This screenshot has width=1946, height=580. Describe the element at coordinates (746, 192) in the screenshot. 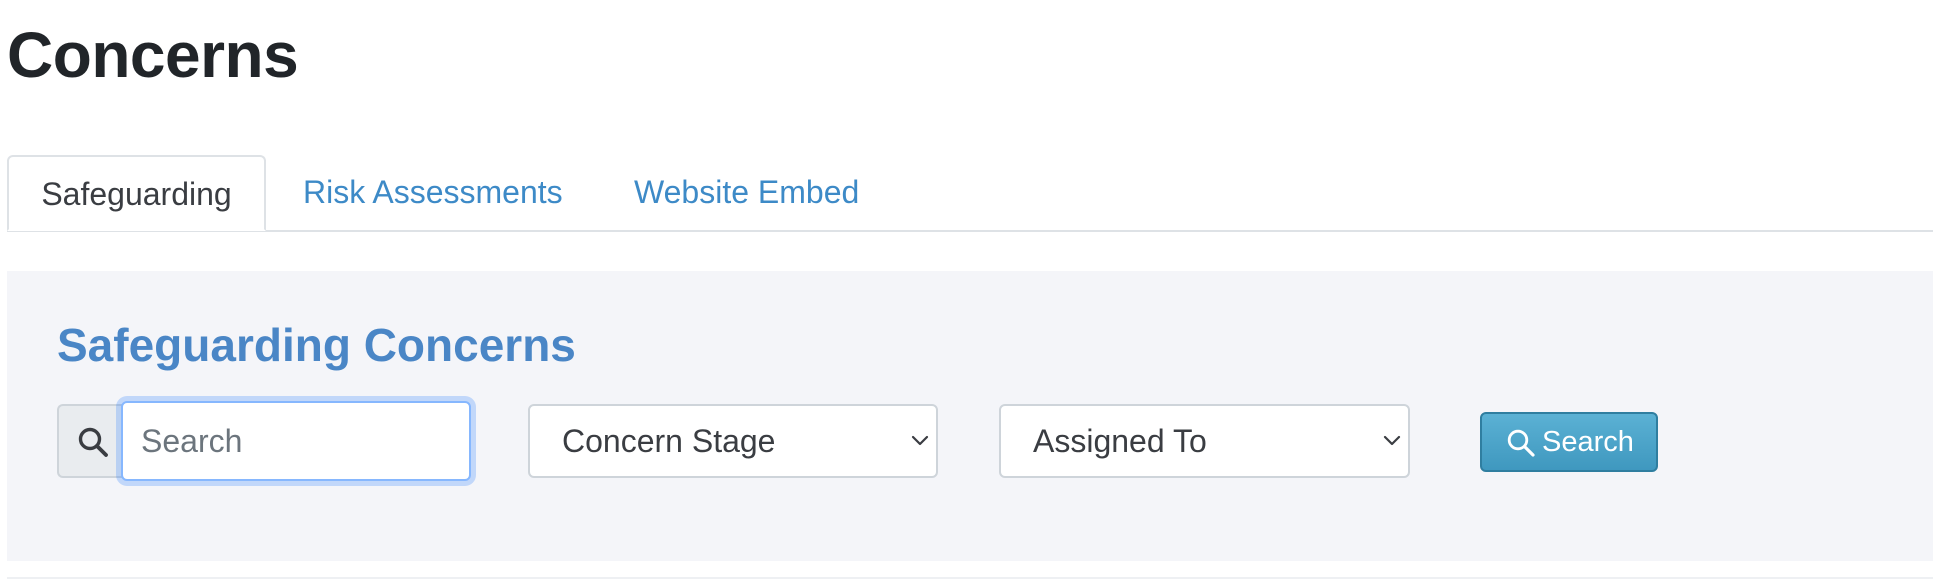

I see `tab-website-embed: Website Embed` at that location.